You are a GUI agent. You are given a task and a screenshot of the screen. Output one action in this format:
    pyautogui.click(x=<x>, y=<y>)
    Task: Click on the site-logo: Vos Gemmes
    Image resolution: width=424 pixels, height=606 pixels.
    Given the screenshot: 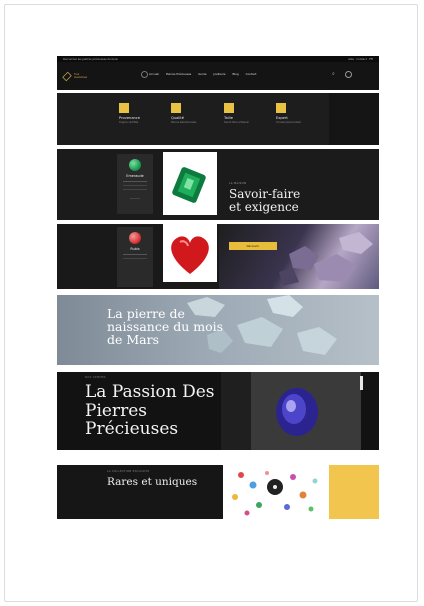 What is the action you would take?
    pyautogui.click(x=75, y=76)
    